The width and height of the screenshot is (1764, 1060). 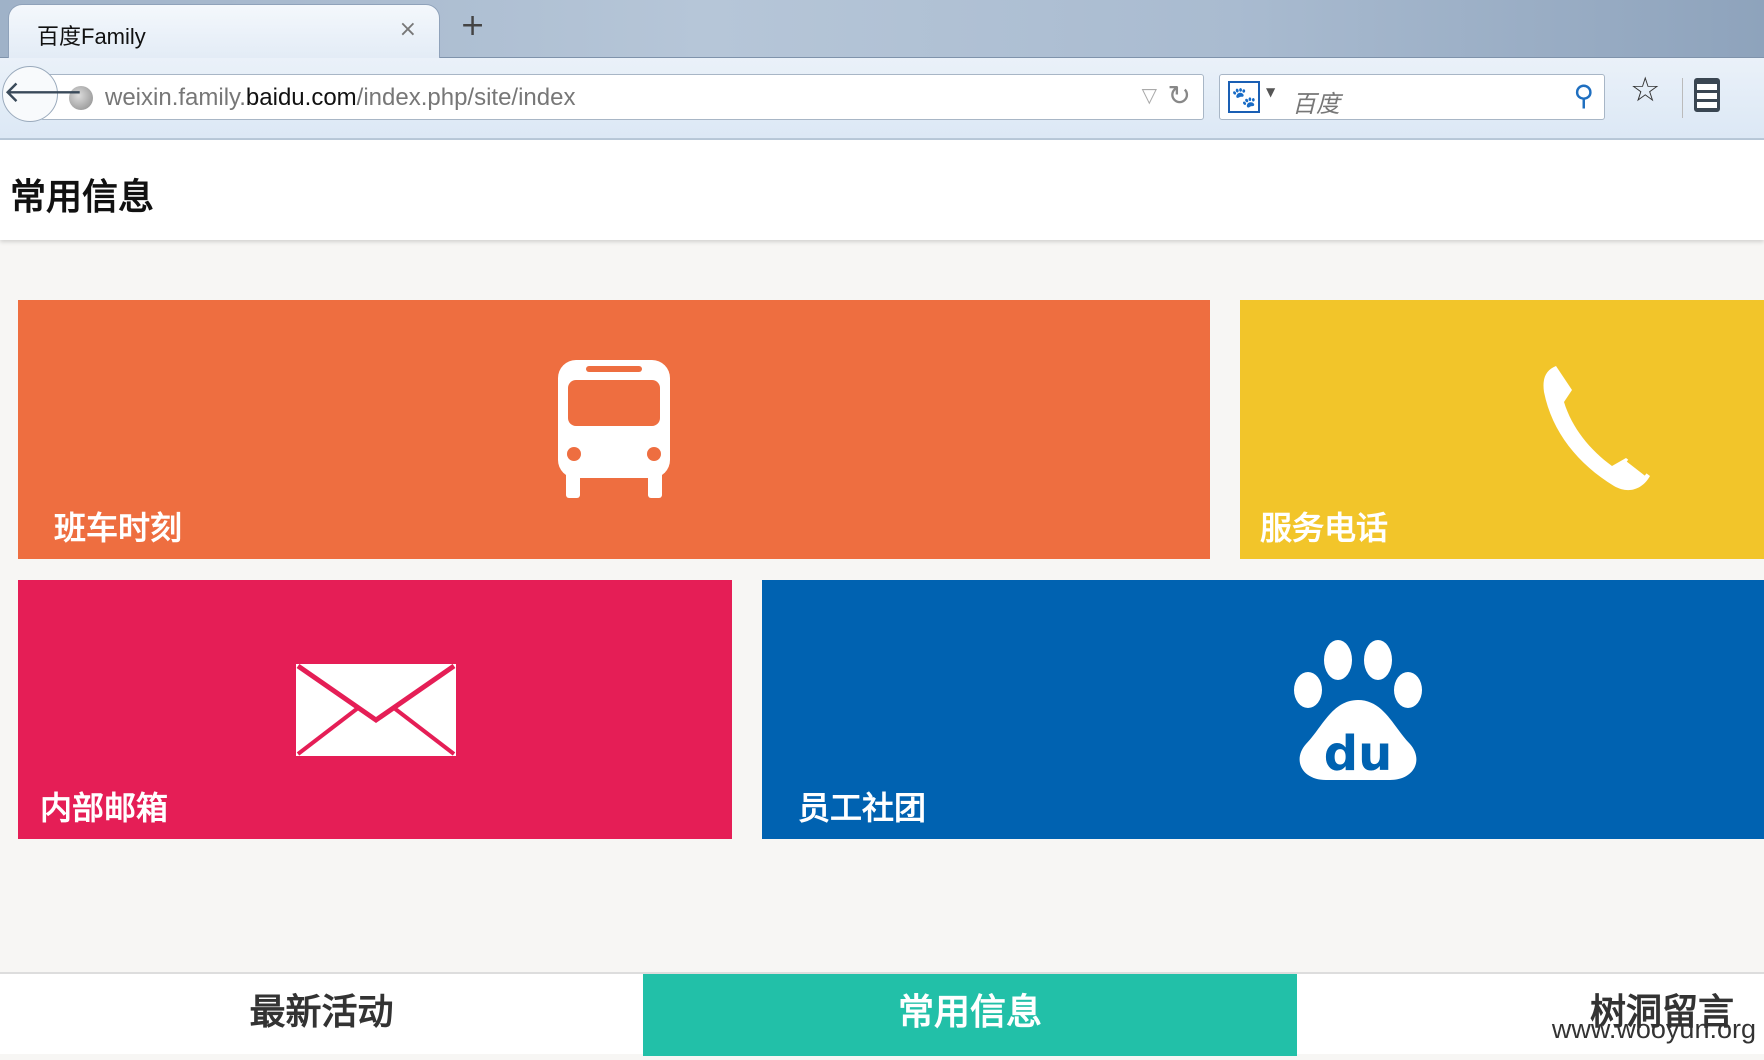 I want to click on bottom-nav: 最新活动 常用信息 树洞留言, so click(x=882, y=1014).